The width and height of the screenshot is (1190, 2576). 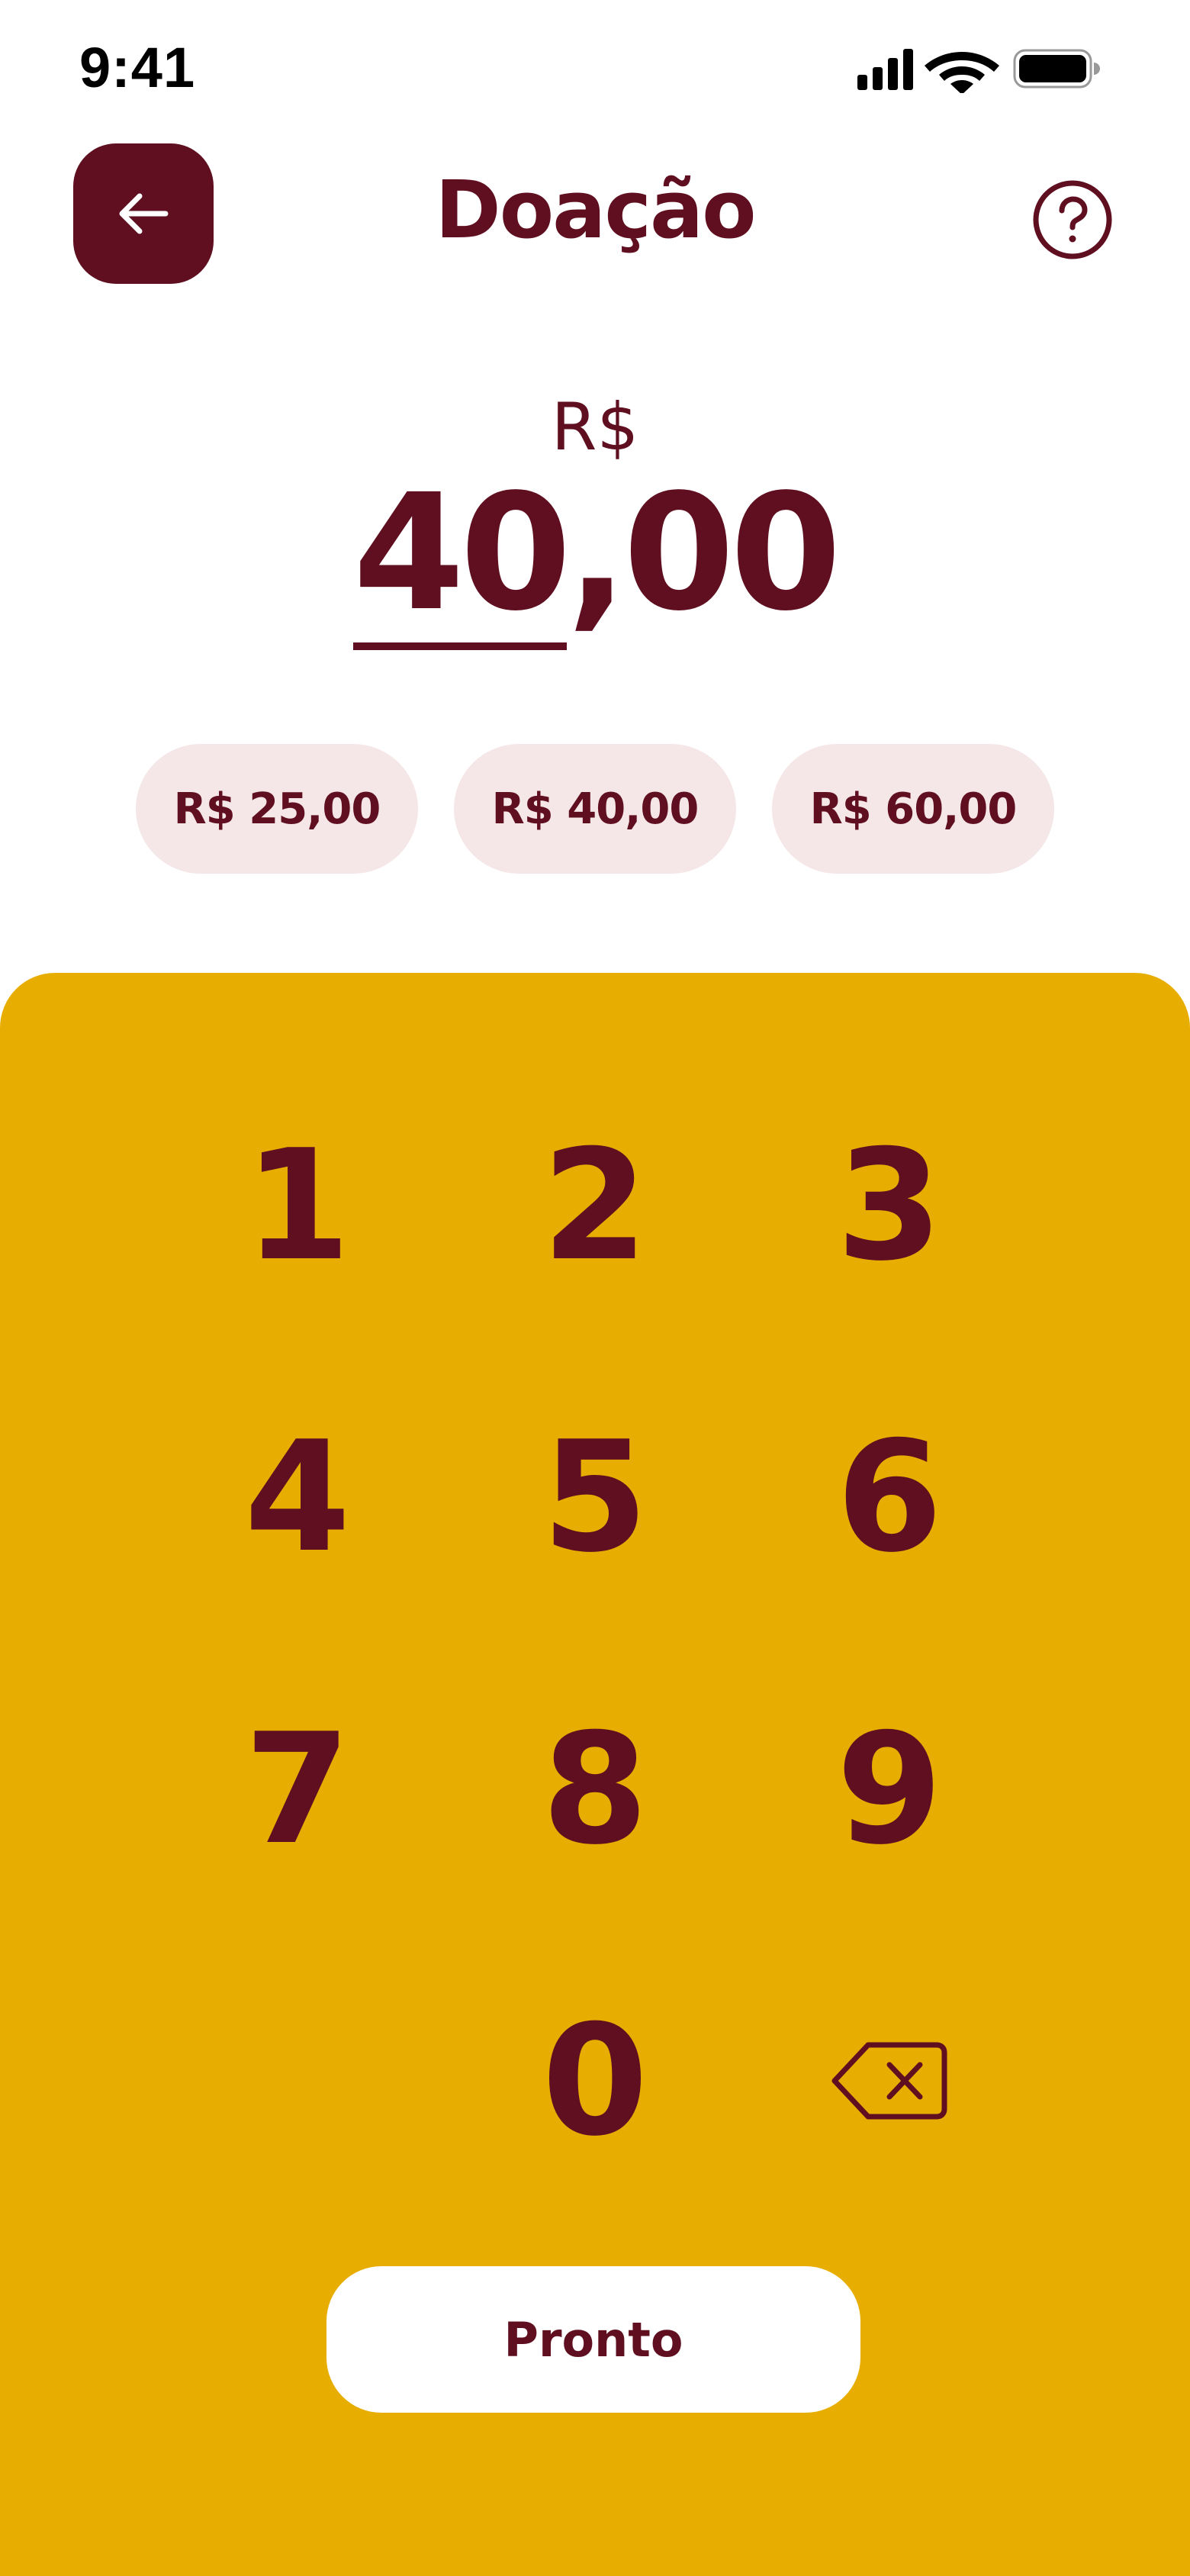 I want to click on key-1: 1, so click(x=297, y=1205).